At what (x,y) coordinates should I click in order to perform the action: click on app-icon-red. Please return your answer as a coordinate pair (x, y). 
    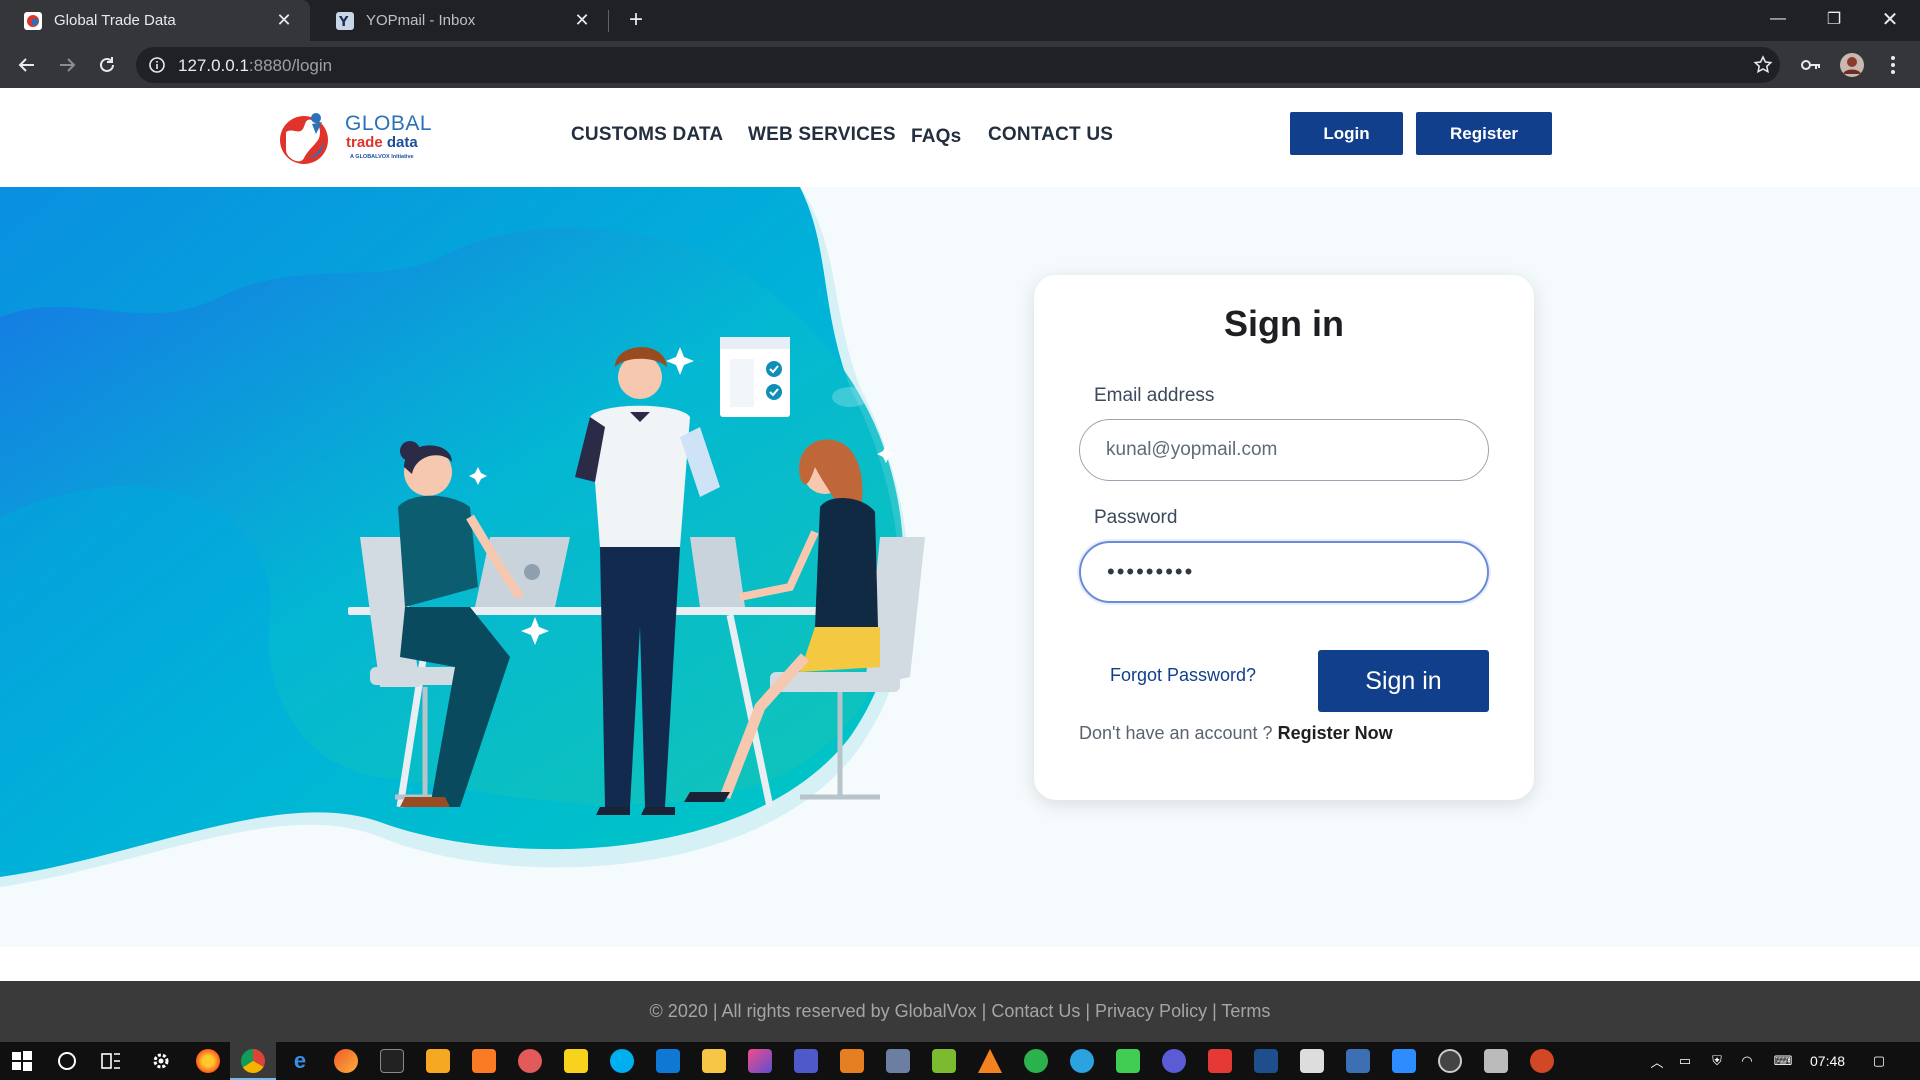
    Looking at the image, I should click on (530, 1061).